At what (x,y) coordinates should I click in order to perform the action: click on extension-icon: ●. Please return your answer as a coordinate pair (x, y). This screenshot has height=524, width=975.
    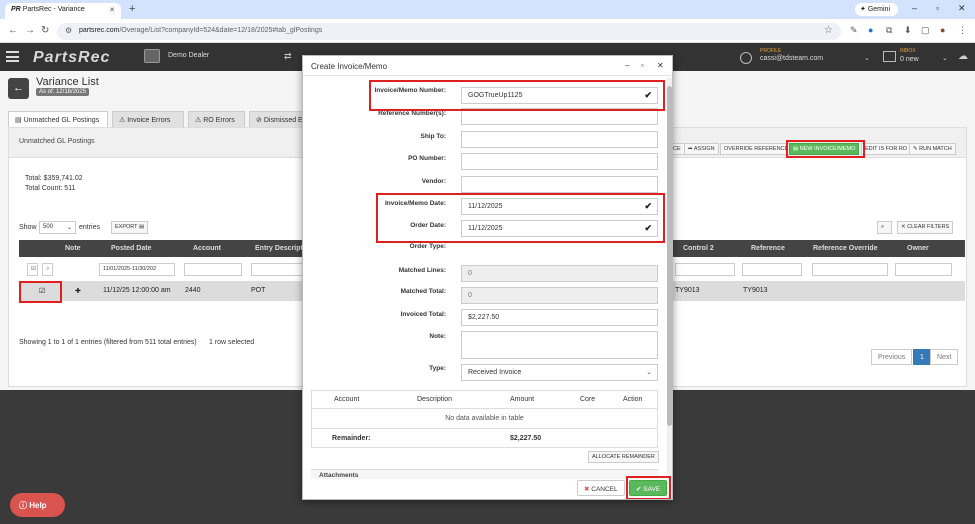
    Looking at the image, I should click on (870, 30).